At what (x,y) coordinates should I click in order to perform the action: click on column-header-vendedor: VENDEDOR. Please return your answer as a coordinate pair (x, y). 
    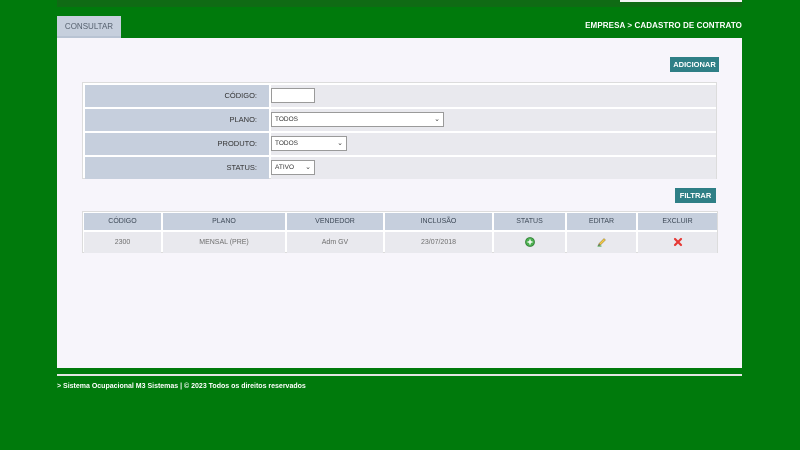
    Looking at the image, I should click on (335, 221).